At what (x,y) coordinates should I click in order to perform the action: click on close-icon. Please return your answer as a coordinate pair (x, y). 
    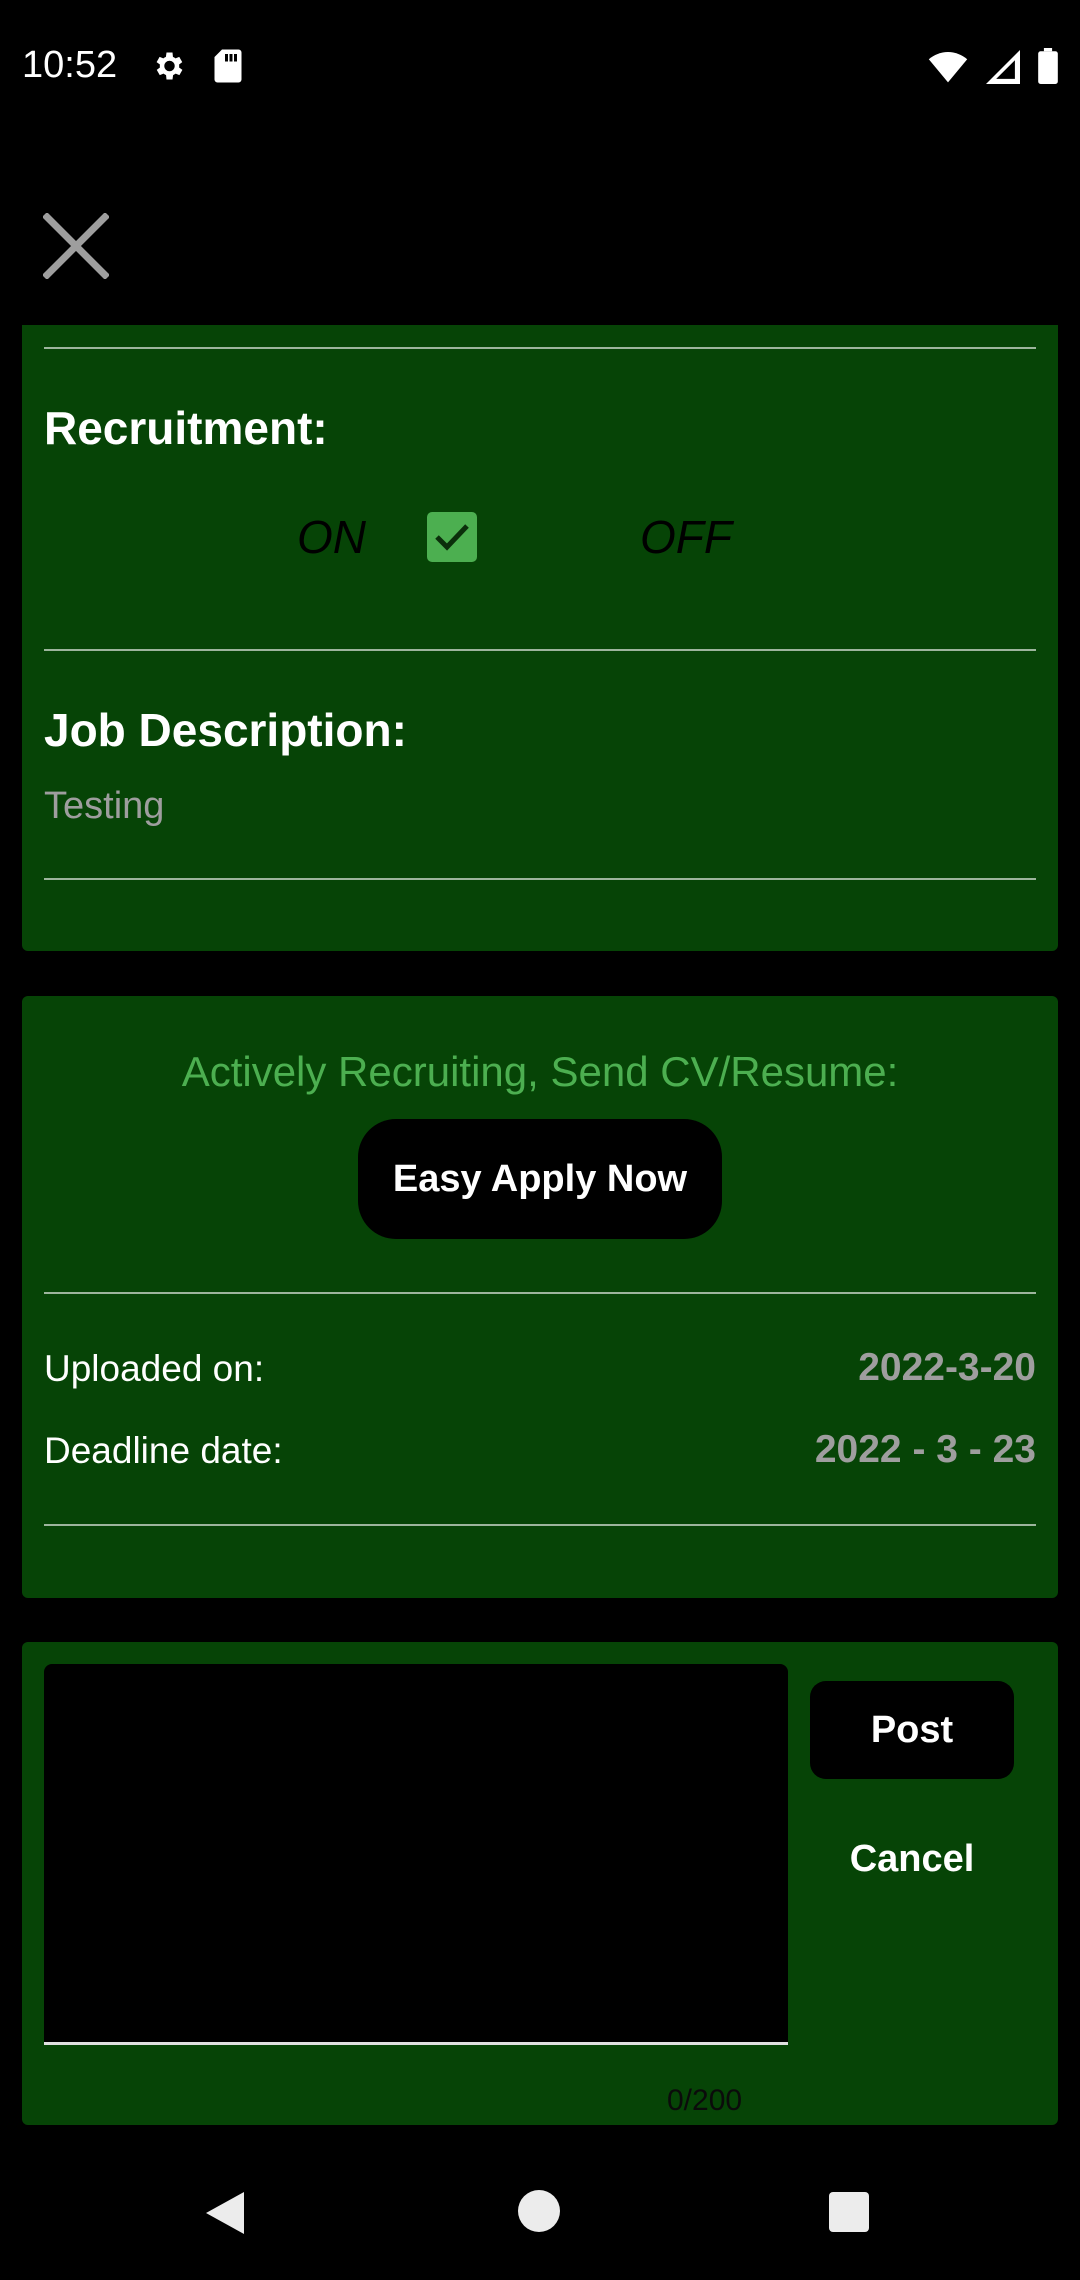
    Looking at the image, I should click on (76, 247).